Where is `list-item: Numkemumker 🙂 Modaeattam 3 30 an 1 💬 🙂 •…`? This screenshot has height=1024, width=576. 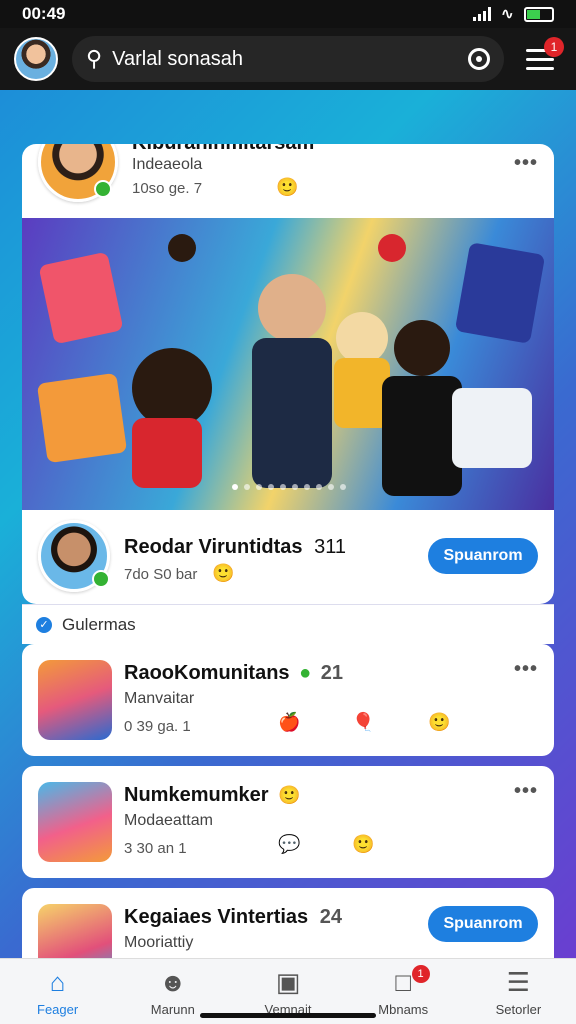
list-item: Numkemumker 🙂 Modaeattam 3 30 an 1 💬 🙂 •… is located at coordinates (288, 822).